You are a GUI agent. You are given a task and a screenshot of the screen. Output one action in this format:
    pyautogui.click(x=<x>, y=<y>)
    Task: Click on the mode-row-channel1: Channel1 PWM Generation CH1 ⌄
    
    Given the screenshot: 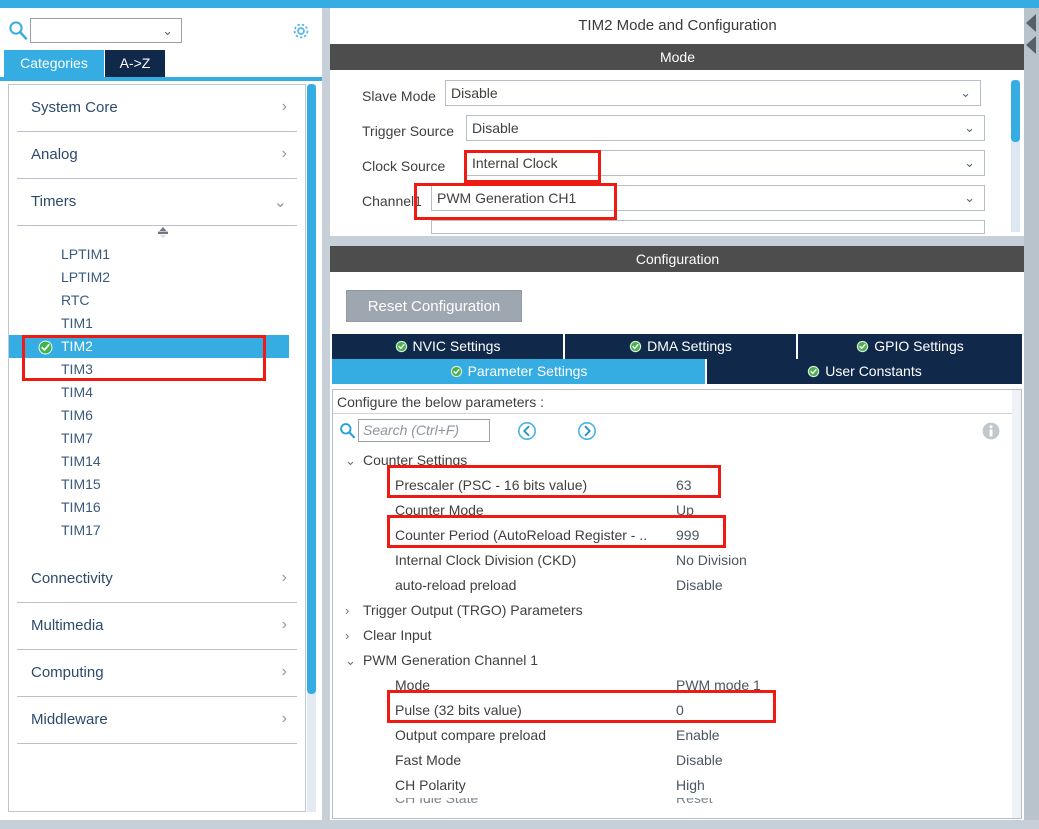 What is the action you would take?
    pyautogui.click(x=677, y=202)
    